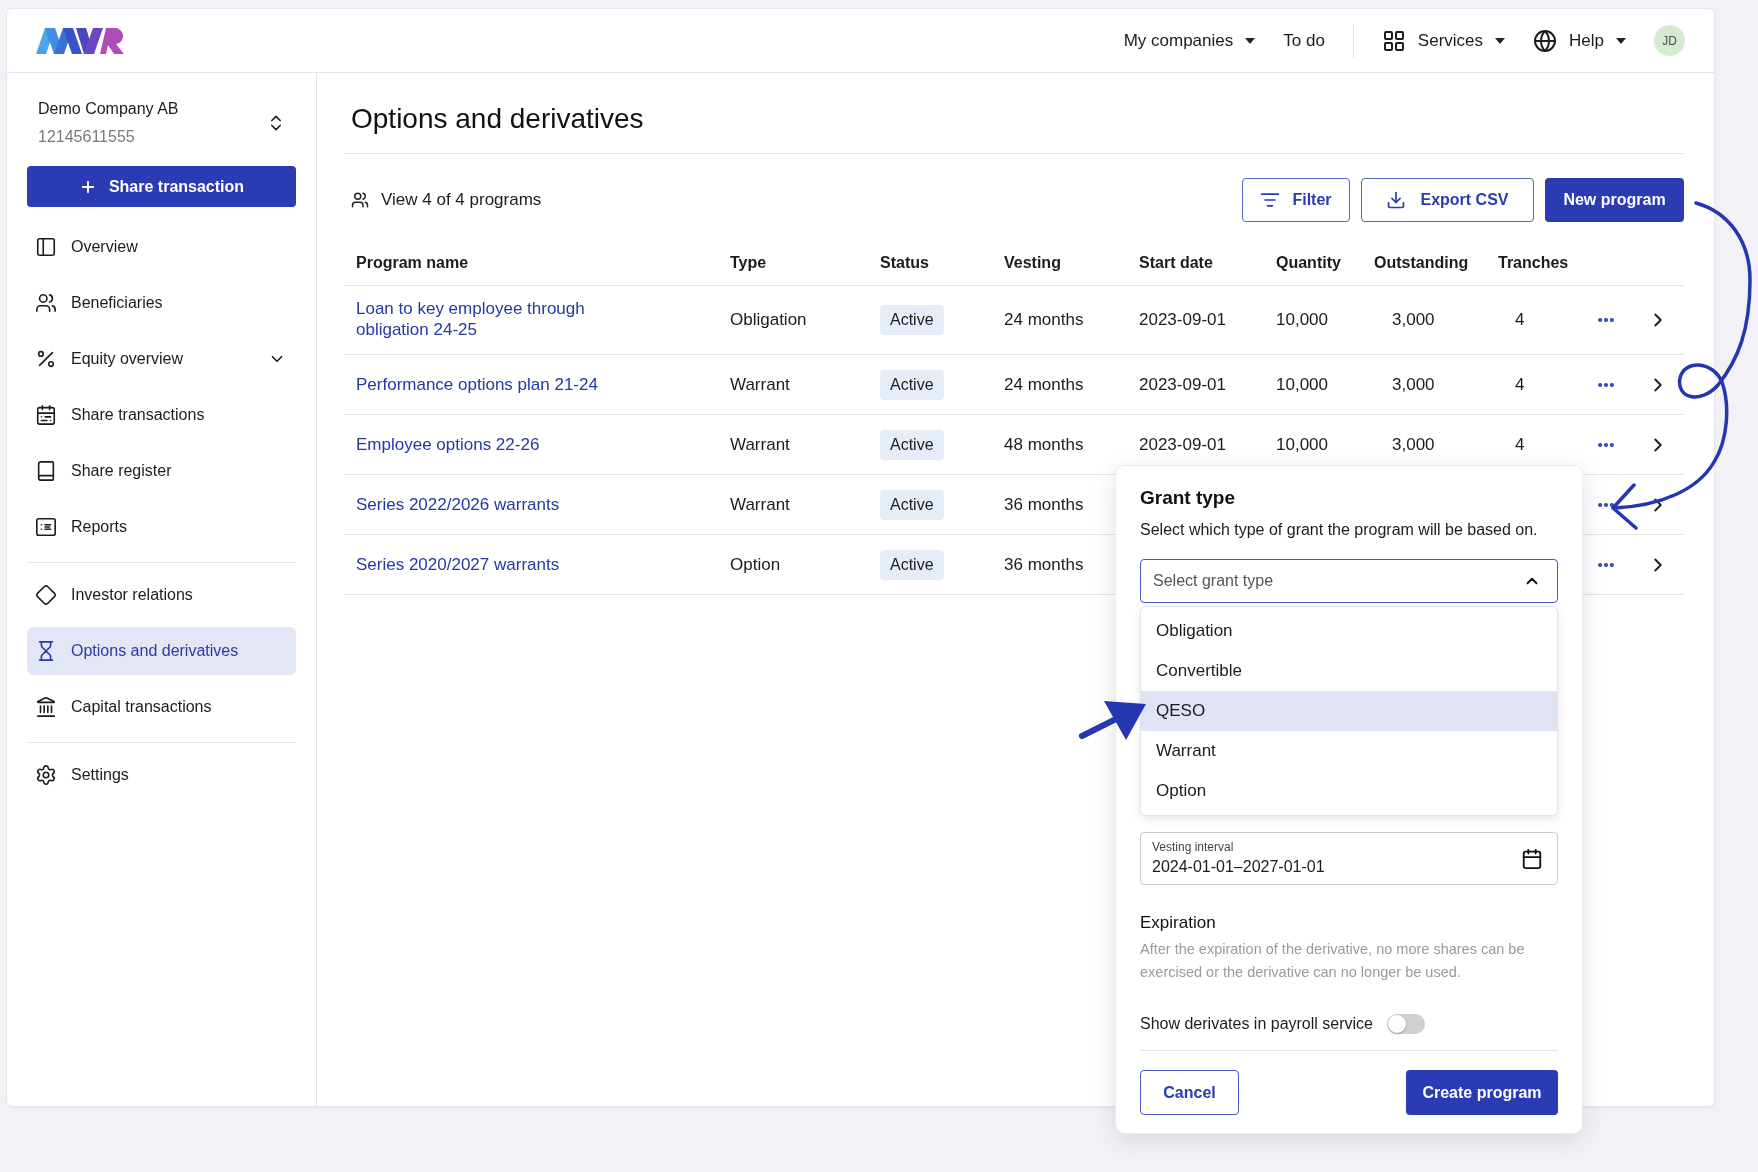 The image size is (1758, 1172). Describe the element at coordinates (46, 775) in the screenshot. I see `settings-icon` at that location.